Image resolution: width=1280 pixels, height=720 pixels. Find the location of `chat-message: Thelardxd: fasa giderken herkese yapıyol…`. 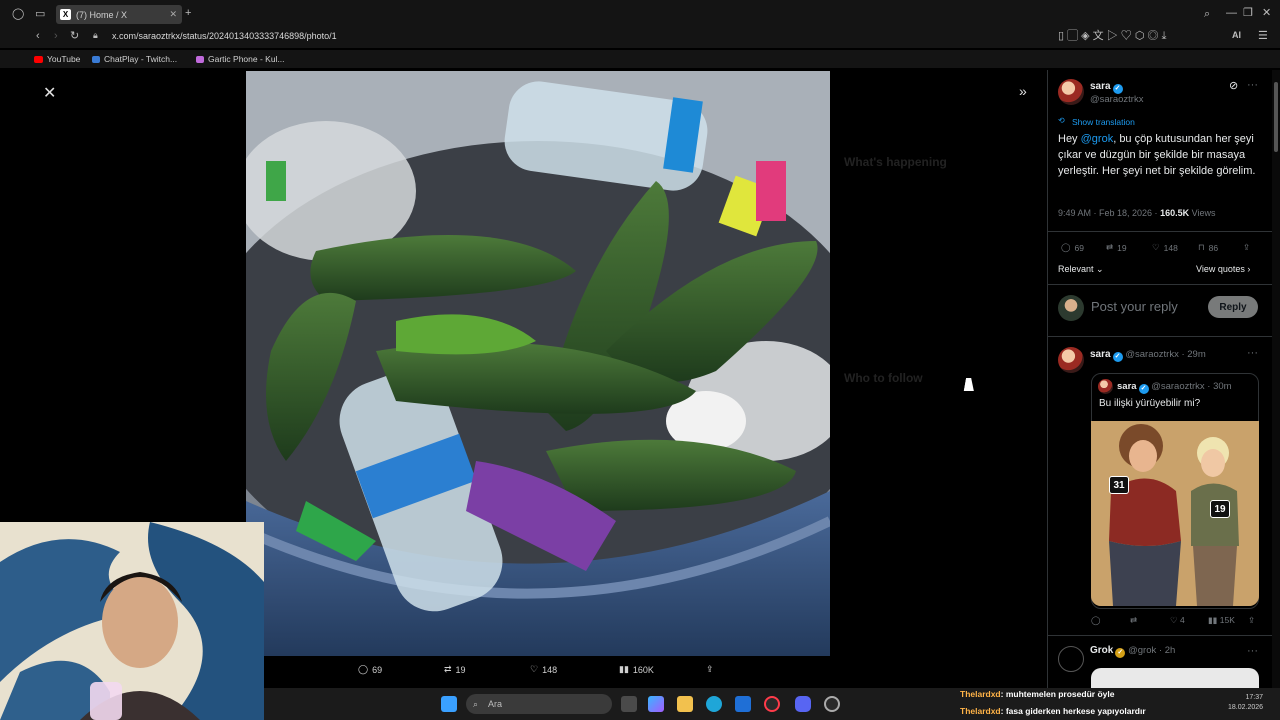

chat-message: Thelardxd: fasa giderken herkese yapıyol… is located at coordinates (1053, 711).